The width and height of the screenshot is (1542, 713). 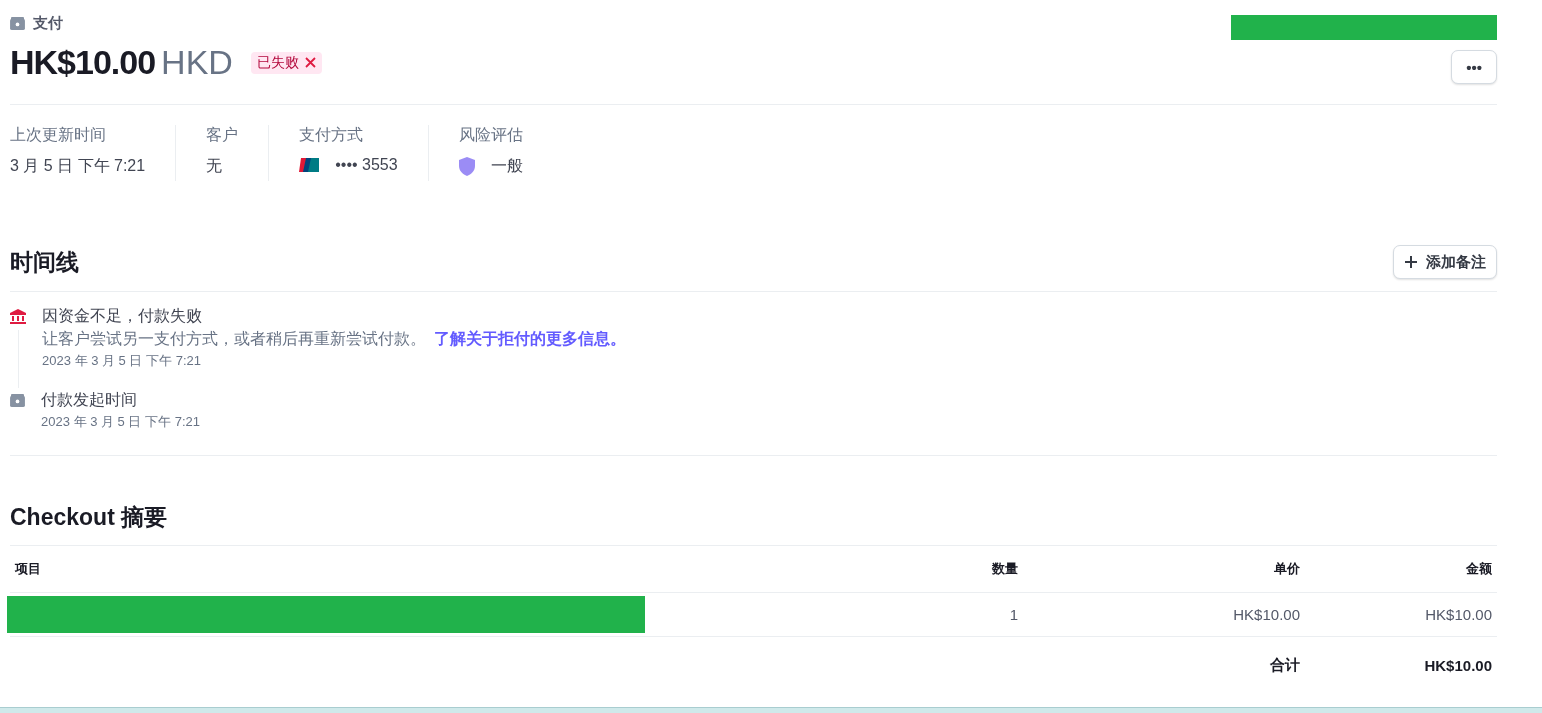 What do you see at coordinates (44, 262) in the screenshot?
I see `section-title: 时间线` at bounding box center [44, 262].